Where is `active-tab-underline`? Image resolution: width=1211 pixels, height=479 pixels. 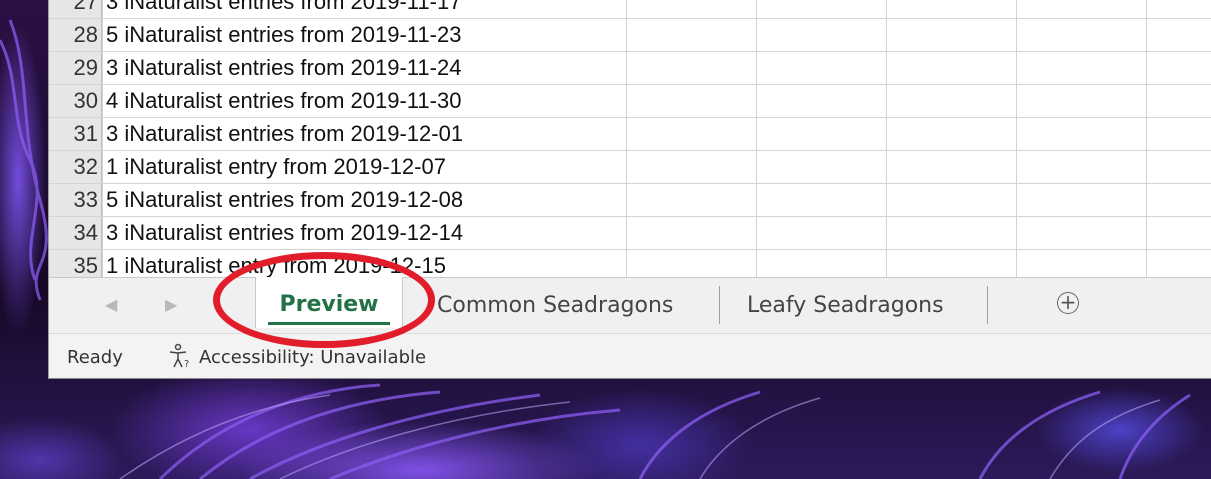 active-tab-underline is located at coordinates (329, 323).